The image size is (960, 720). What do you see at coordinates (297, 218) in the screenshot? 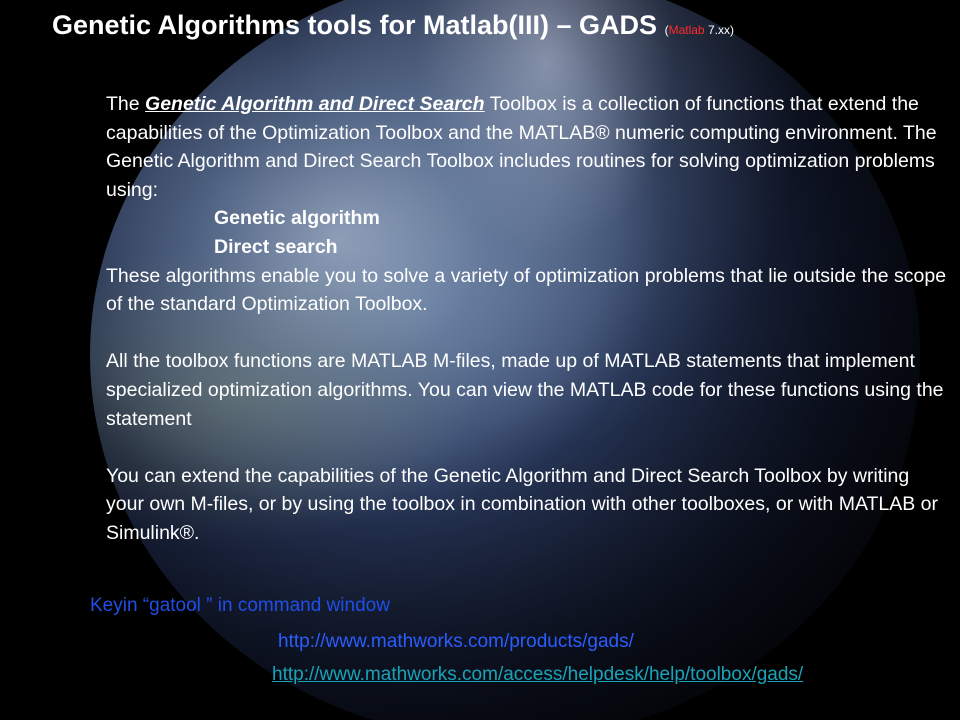
I see `list-item-genetic-algorithm: Genetic algorithm` at bounding box center [297, 218].